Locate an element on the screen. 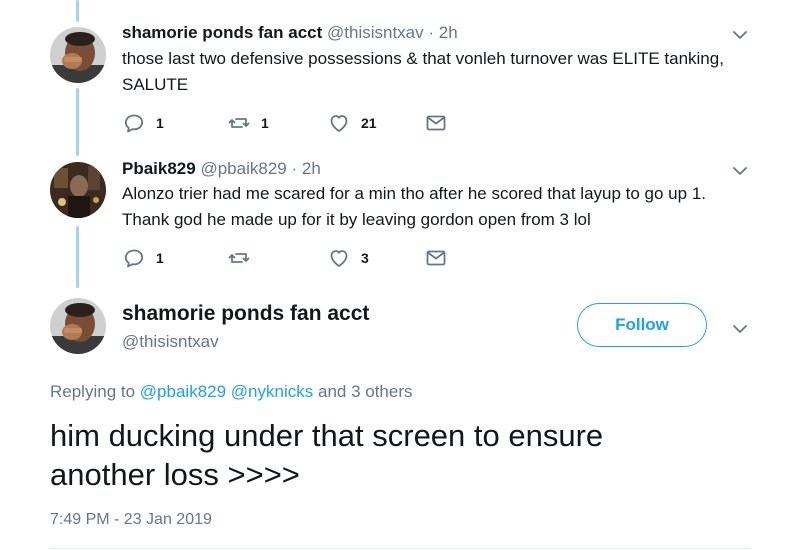  like-button: 21 is located at coordinates (352, 123).